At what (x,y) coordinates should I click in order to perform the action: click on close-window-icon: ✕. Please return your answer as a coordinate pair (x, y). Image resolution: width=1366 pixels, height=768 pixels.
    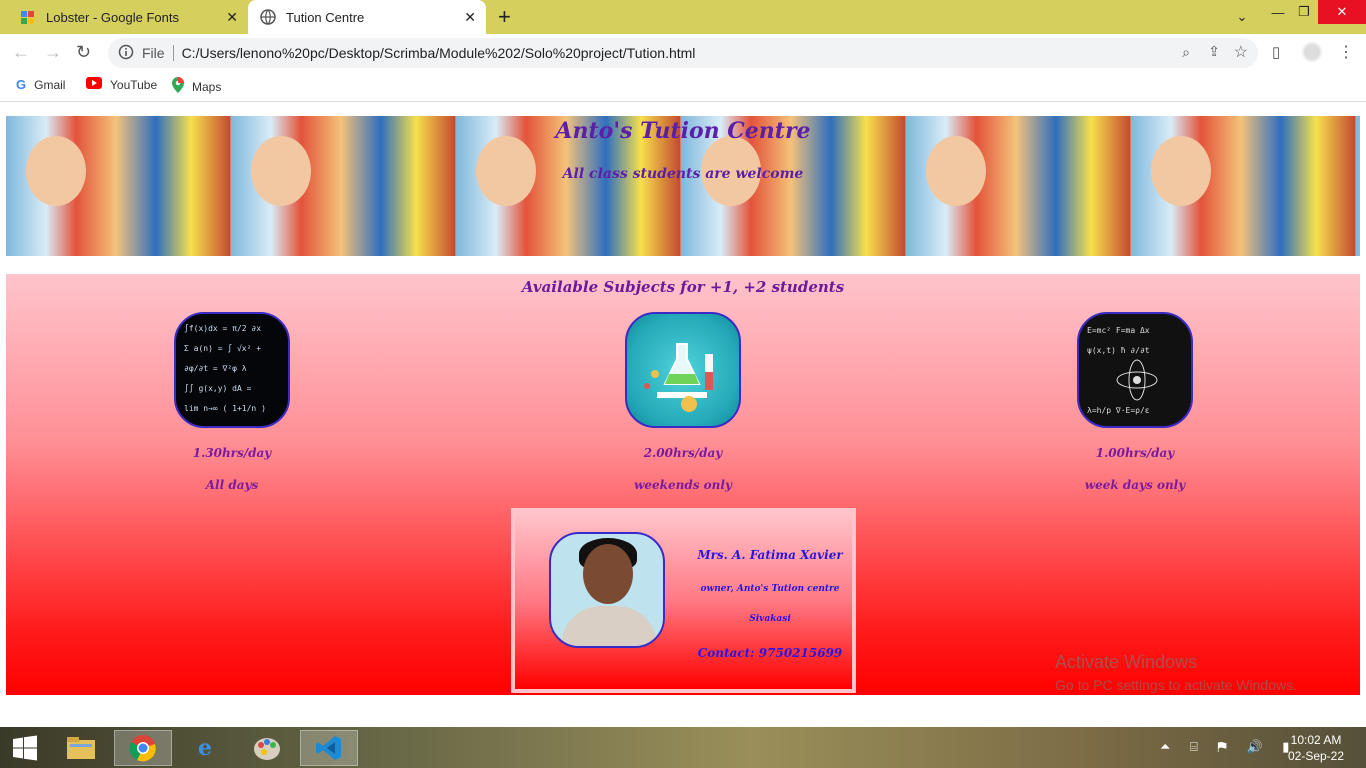
    Looking at the image, I should click on (1342, 12).